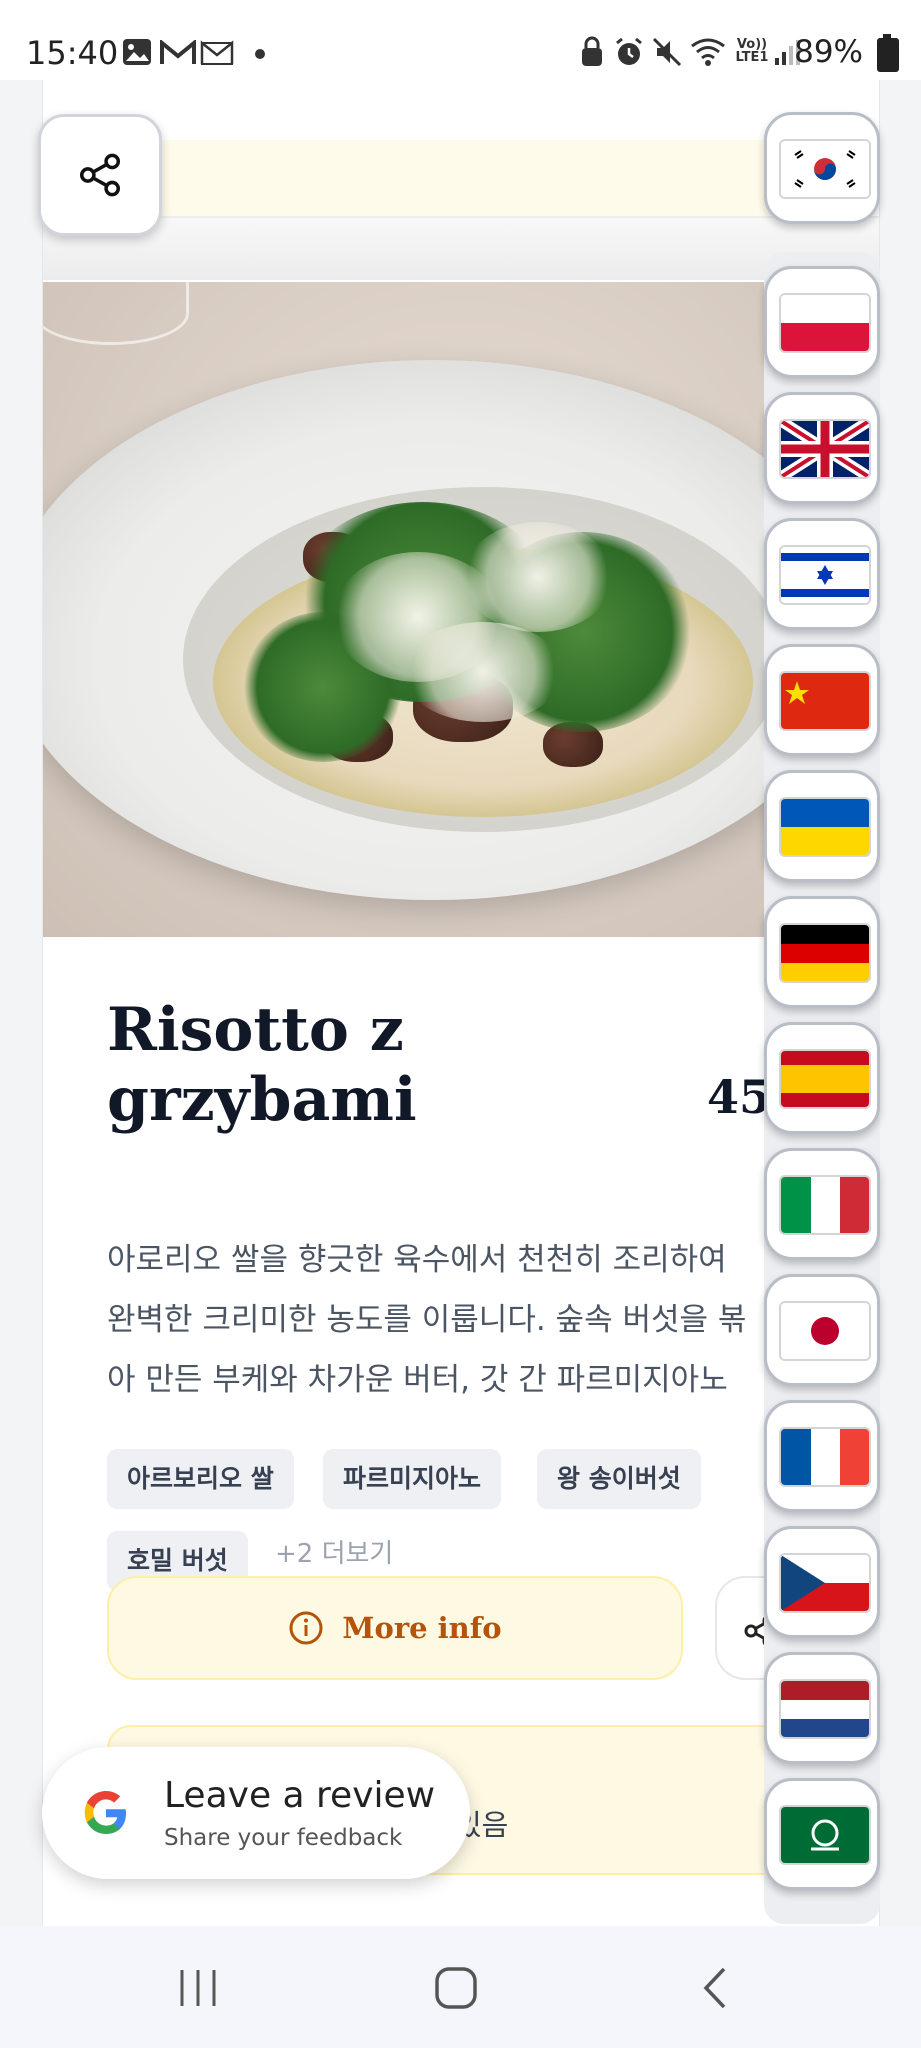  What do you see at coordinates (825, 323) in the screenshot?
I see `flag-poland-icon` at bounding box center [825, 323].